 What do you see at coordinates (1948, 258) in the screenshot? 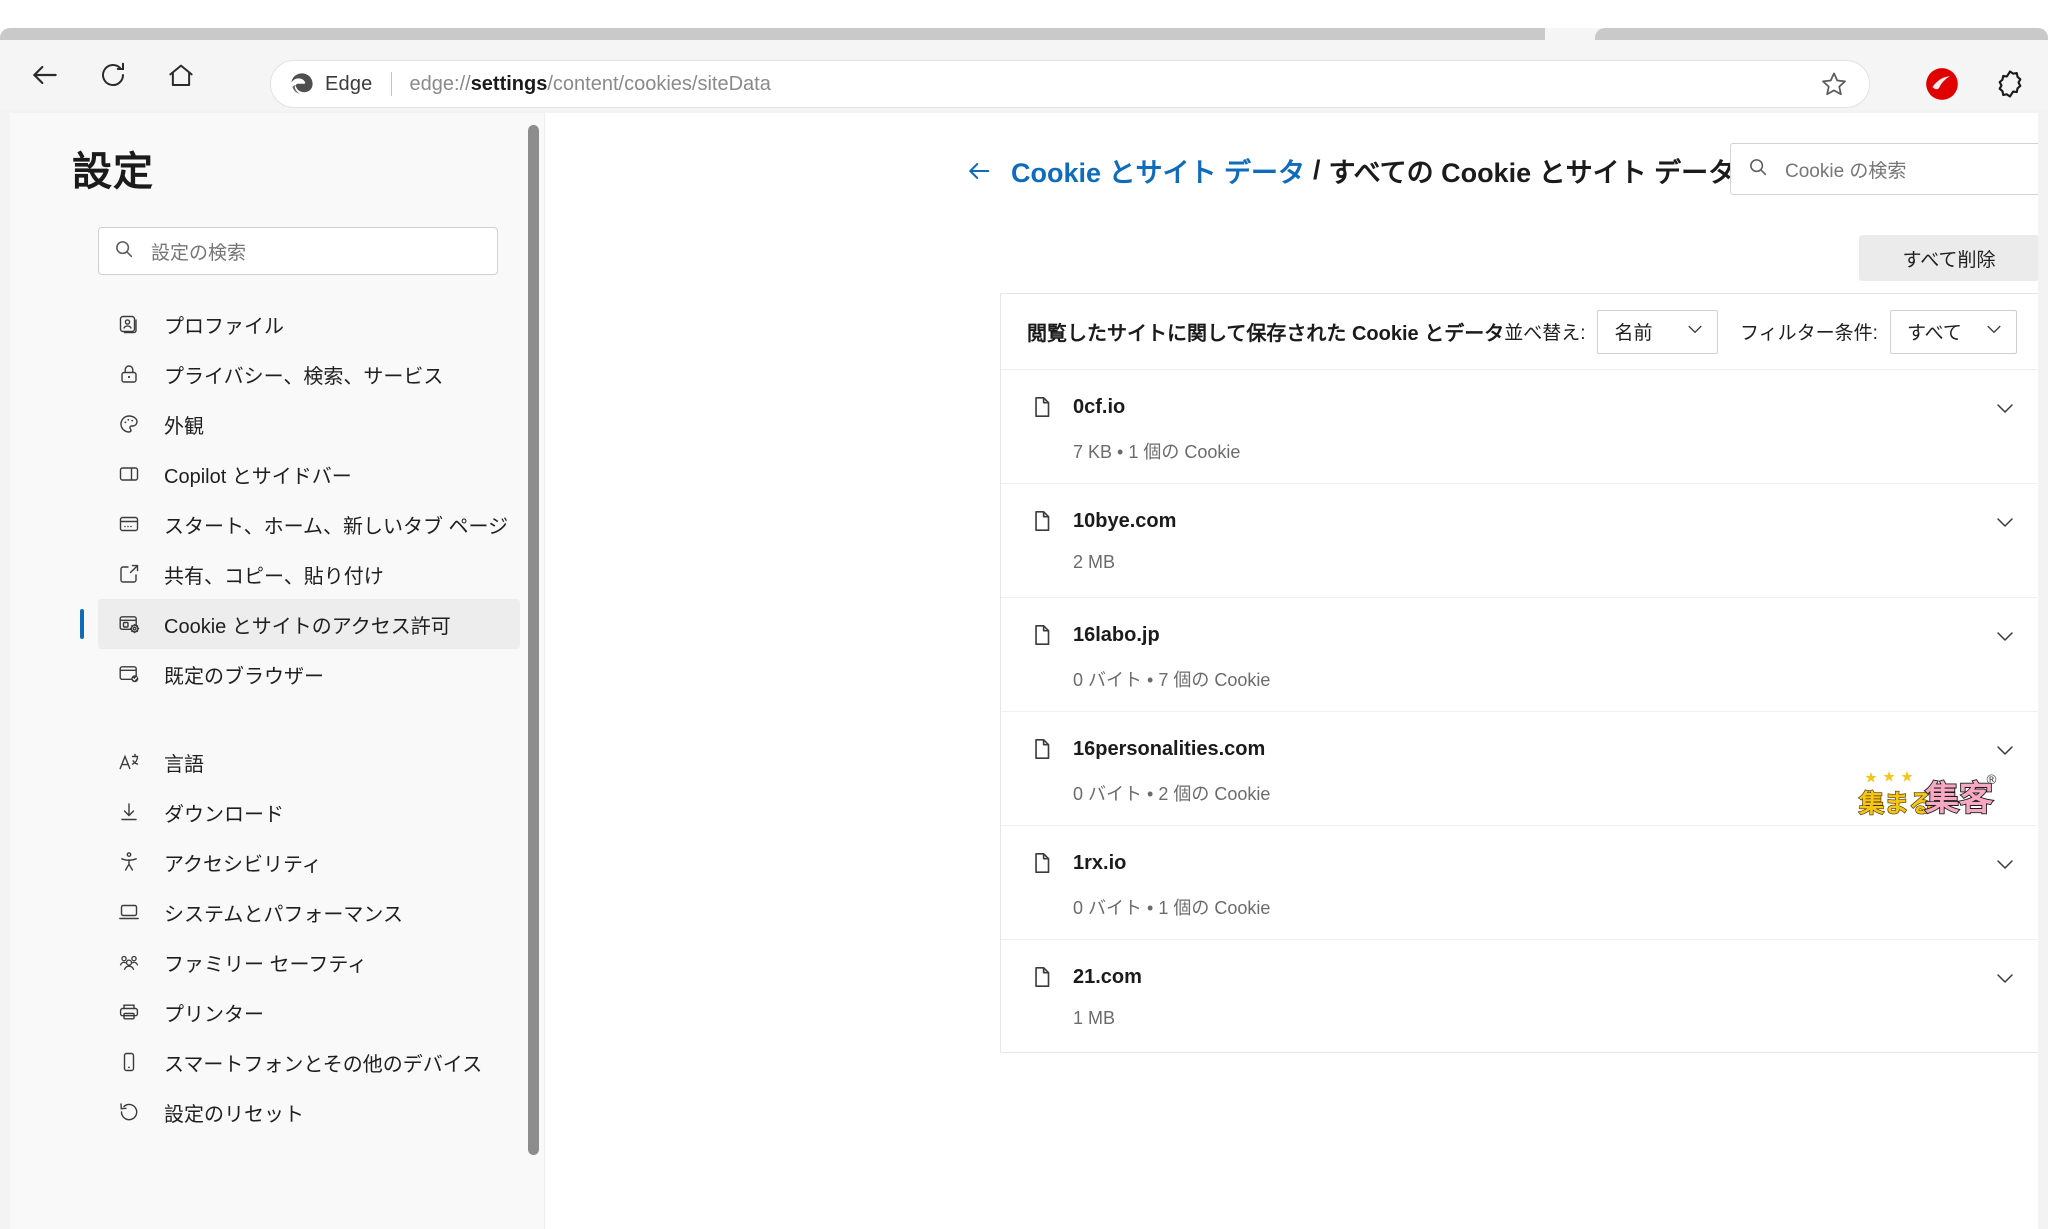
I see `remove-all-button: すべて削除` at bounding box center [1948, 258].